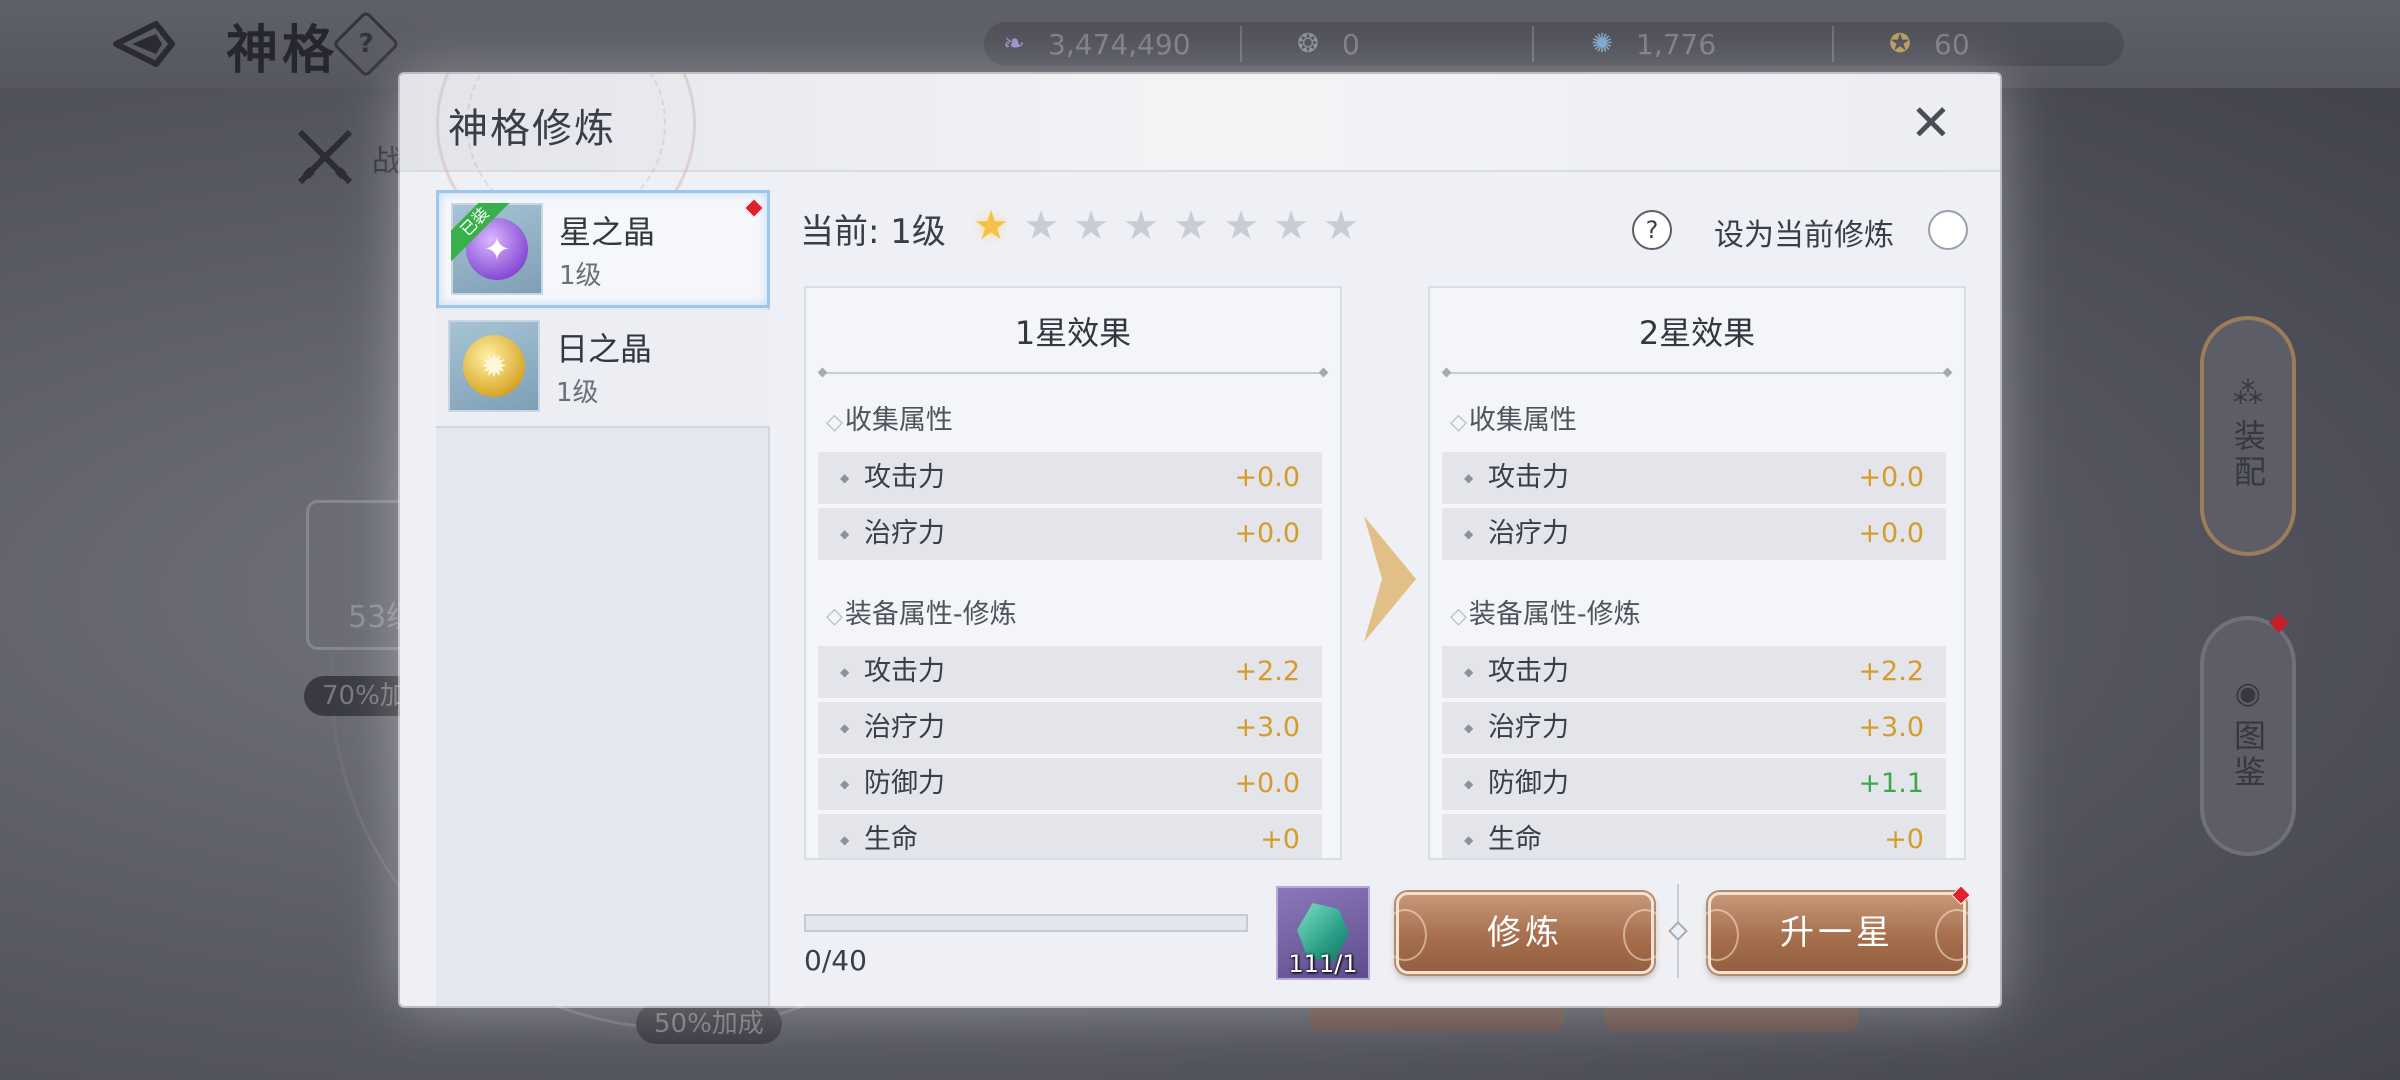  Describe the element at coordinates (873, 232) in the screenshot. I see `current-level: 当前: 1级` at that location.